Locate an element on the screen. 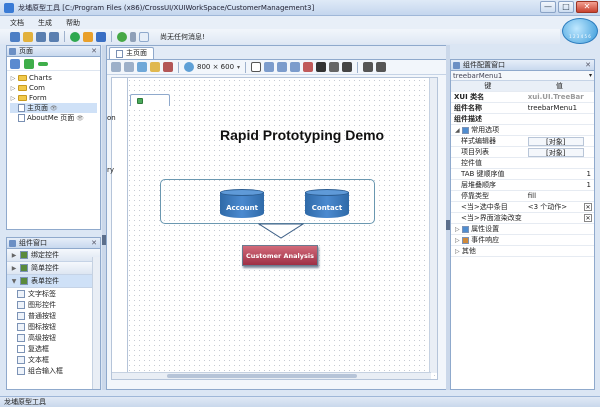 This screenshot has width=600, height=407. run-icon is located at coordinates (75, 36).